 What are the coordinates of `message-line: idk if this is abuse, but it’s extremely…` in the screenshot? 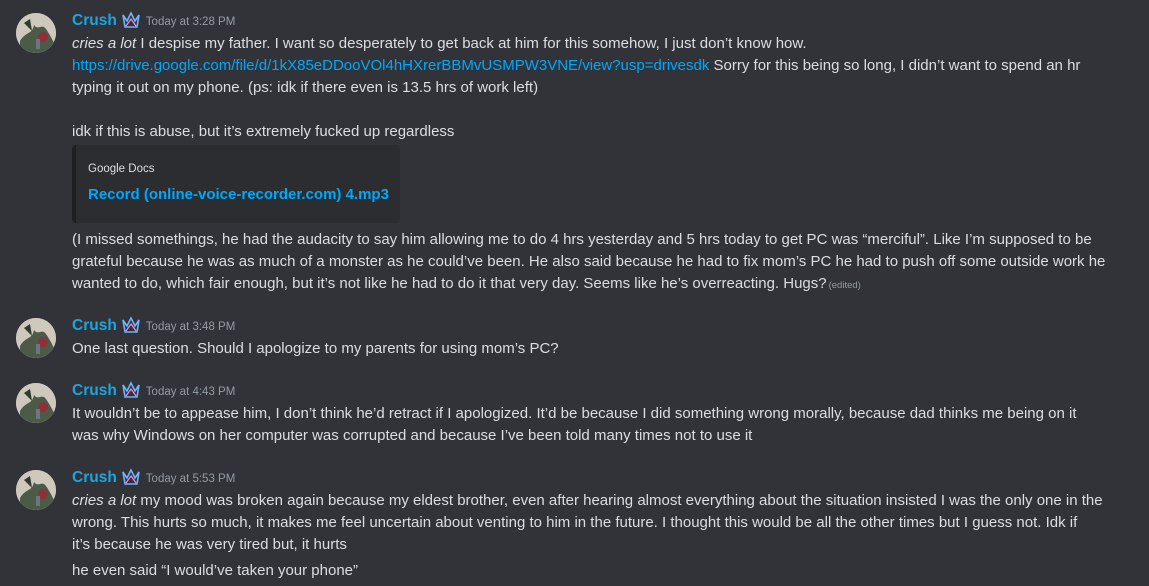 It's located at (600, 132).